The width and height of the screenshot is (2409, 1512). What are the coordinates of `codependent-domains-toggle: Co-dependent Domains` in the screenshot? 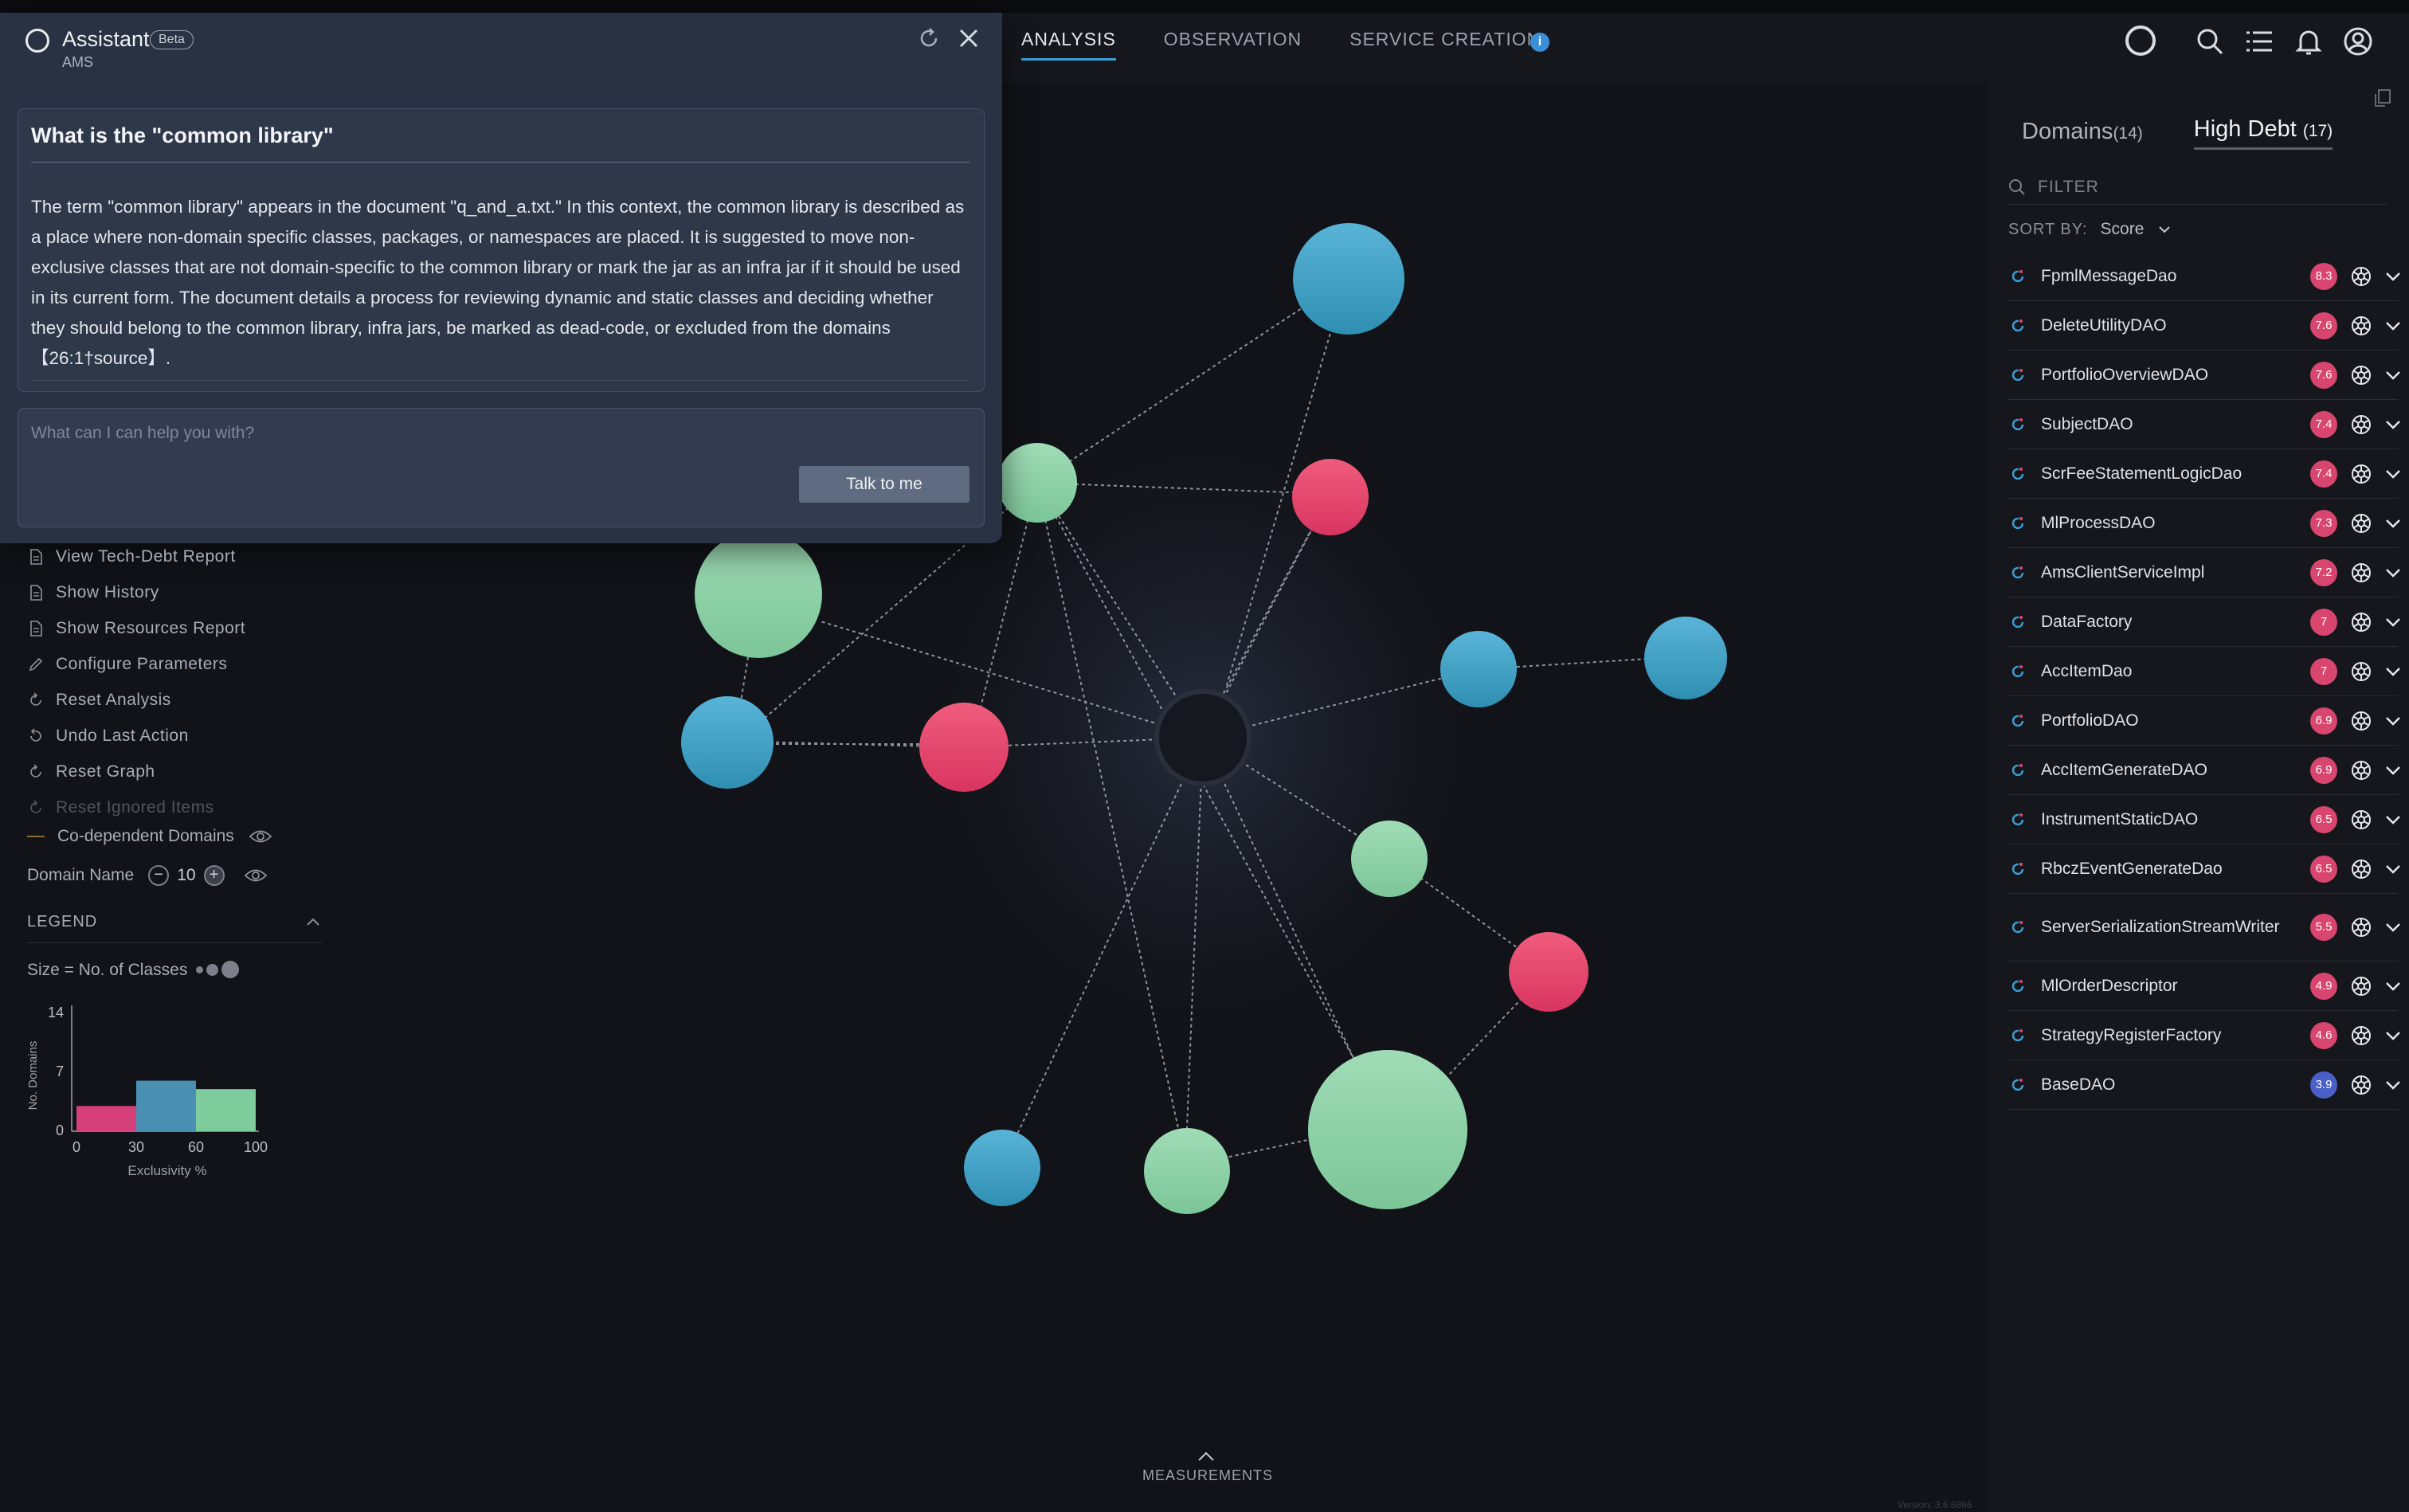 It's located at (149, 836).